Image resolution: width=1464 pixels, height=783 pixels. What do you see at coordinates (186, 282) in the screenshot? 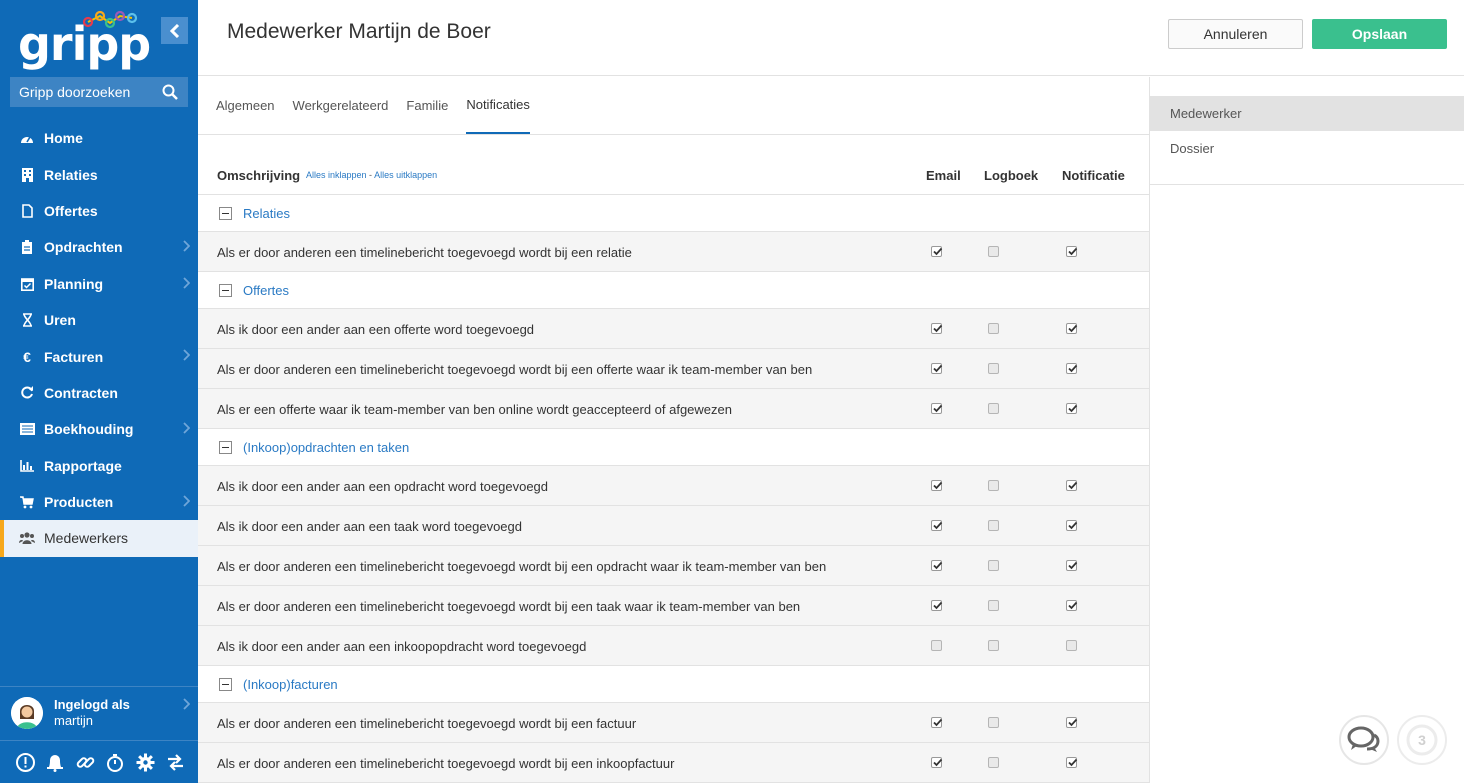
I see `chevron-right-icon` at bounding box center [186, 282].